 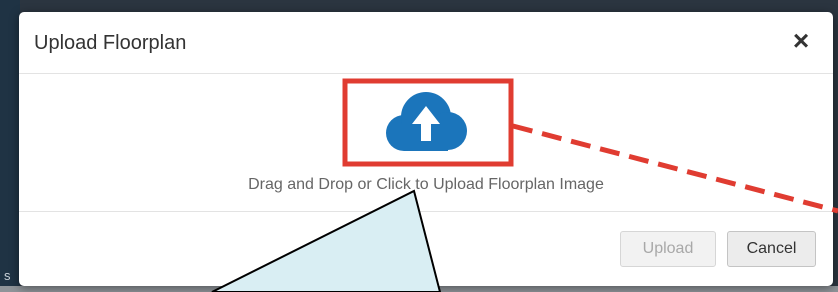 I want to click on upload-button: Upload, so click(x=668, y=249).